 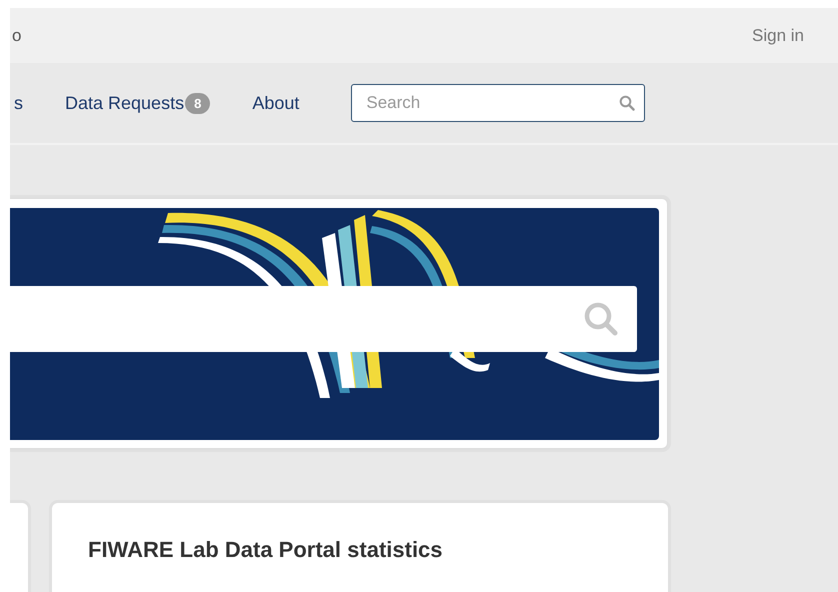 I want to click on search-field: Search, so click(x=498, y=103).